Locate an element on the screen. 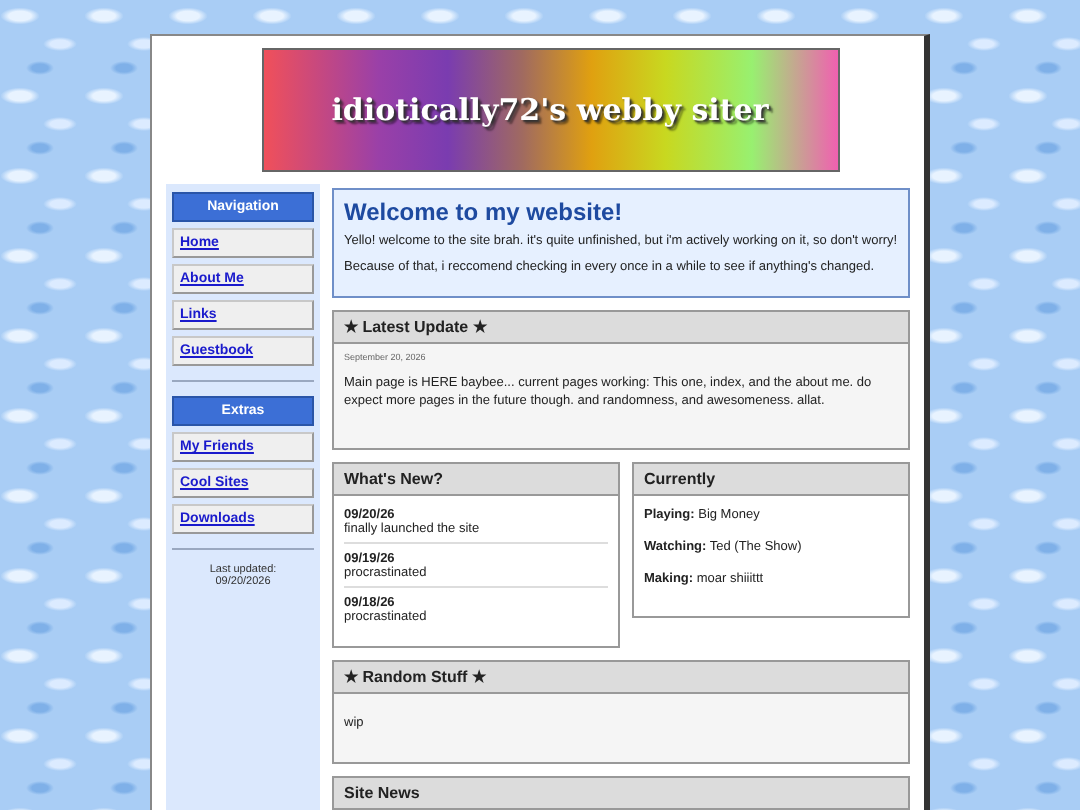  box-heading: Site News is located at coordinates (621, 793).